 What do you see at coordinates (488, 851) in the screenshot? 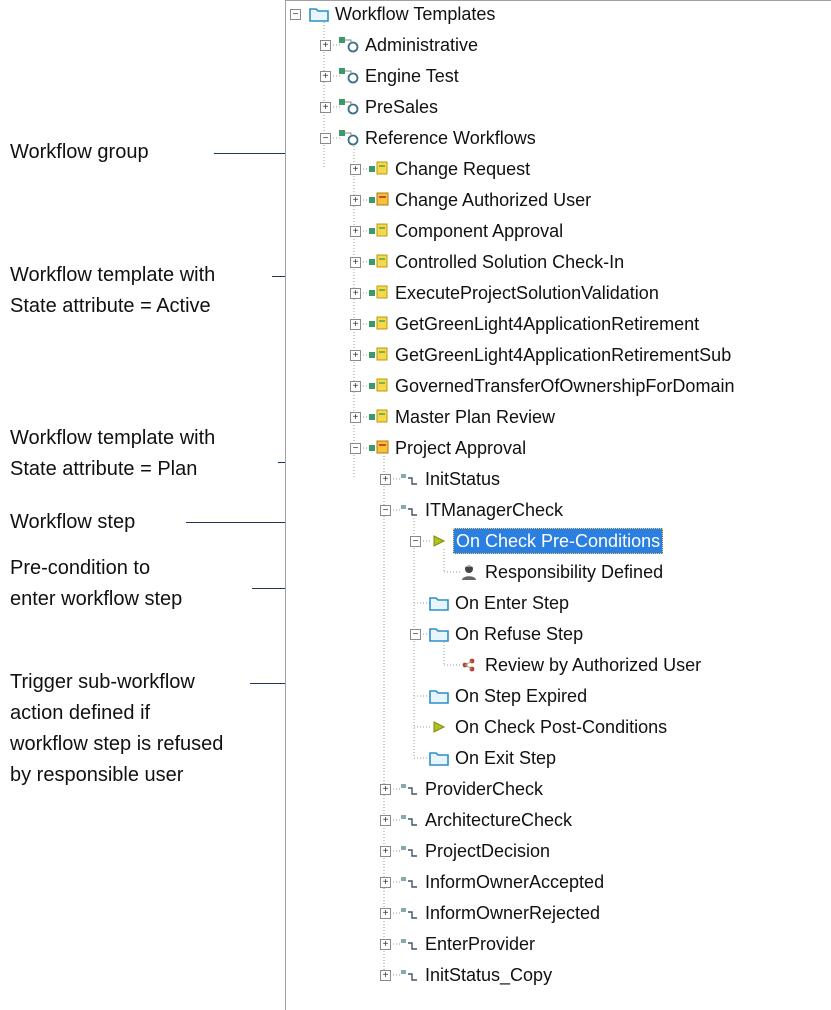
I see `tree-item-label: ProjectDecision` at bounding box center [488, 851].